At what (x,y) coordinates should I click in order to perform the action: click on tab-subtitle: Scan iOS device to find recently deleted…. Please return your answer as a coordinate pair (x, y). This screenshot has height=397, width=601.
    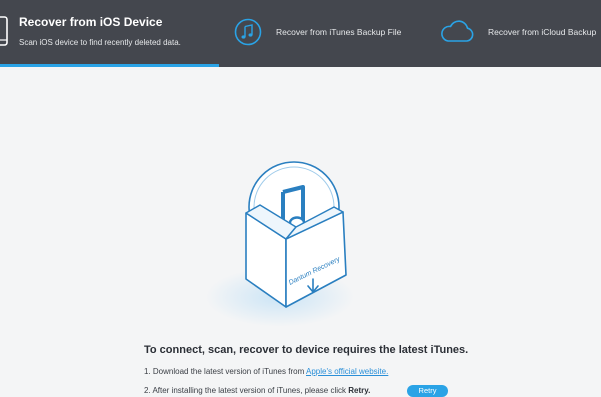
    Looking at the image, I should click on (100, 42).